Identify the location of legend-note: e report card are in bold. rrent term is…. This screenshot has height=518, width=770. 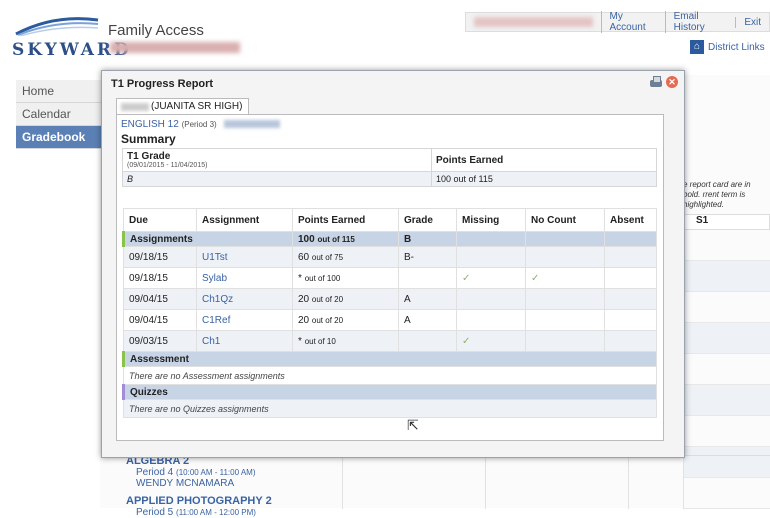
(717, 194).